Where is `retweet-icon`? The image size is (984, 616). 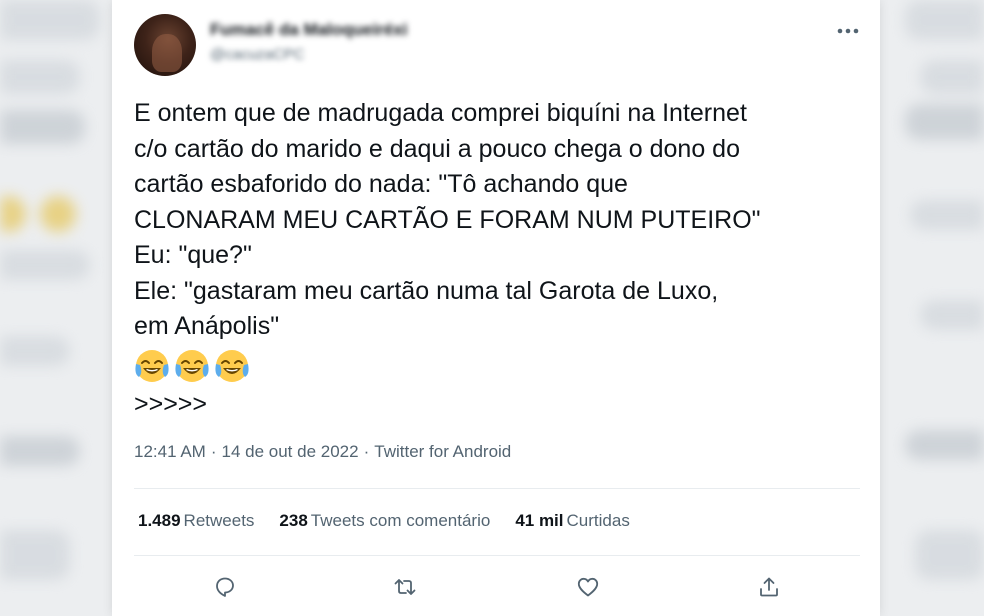 retweet-icon is located at coordinates (405, 587).